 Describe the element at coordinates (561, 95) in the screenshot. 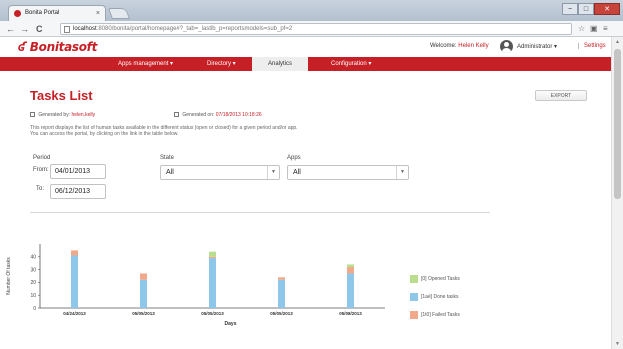

I see `export-button: EXPORT` at that location.